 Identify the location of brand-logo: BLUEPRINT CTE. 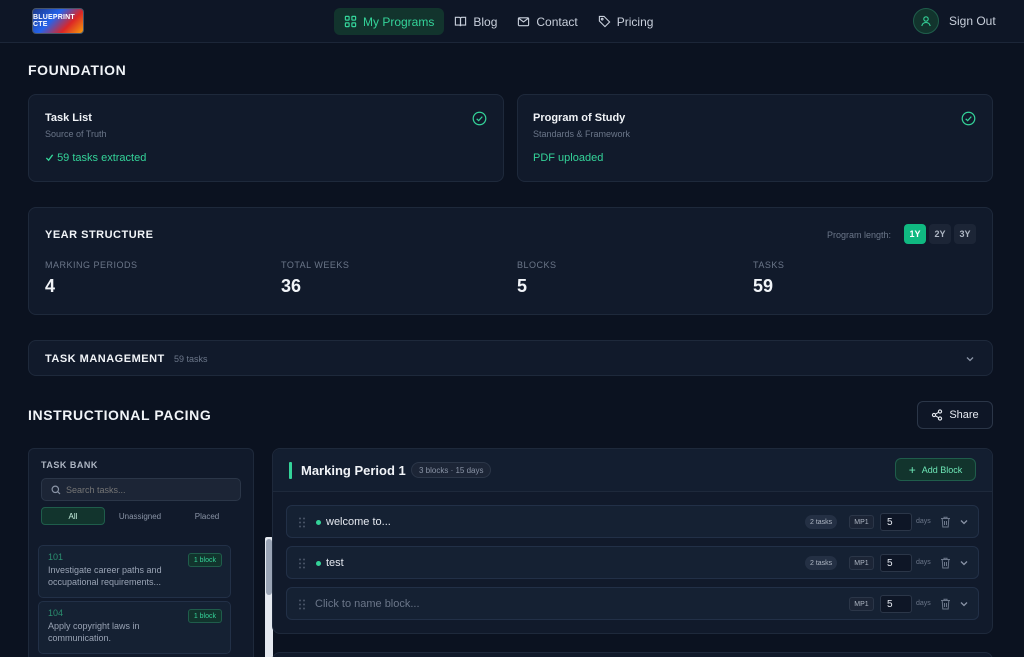
(58, 21).